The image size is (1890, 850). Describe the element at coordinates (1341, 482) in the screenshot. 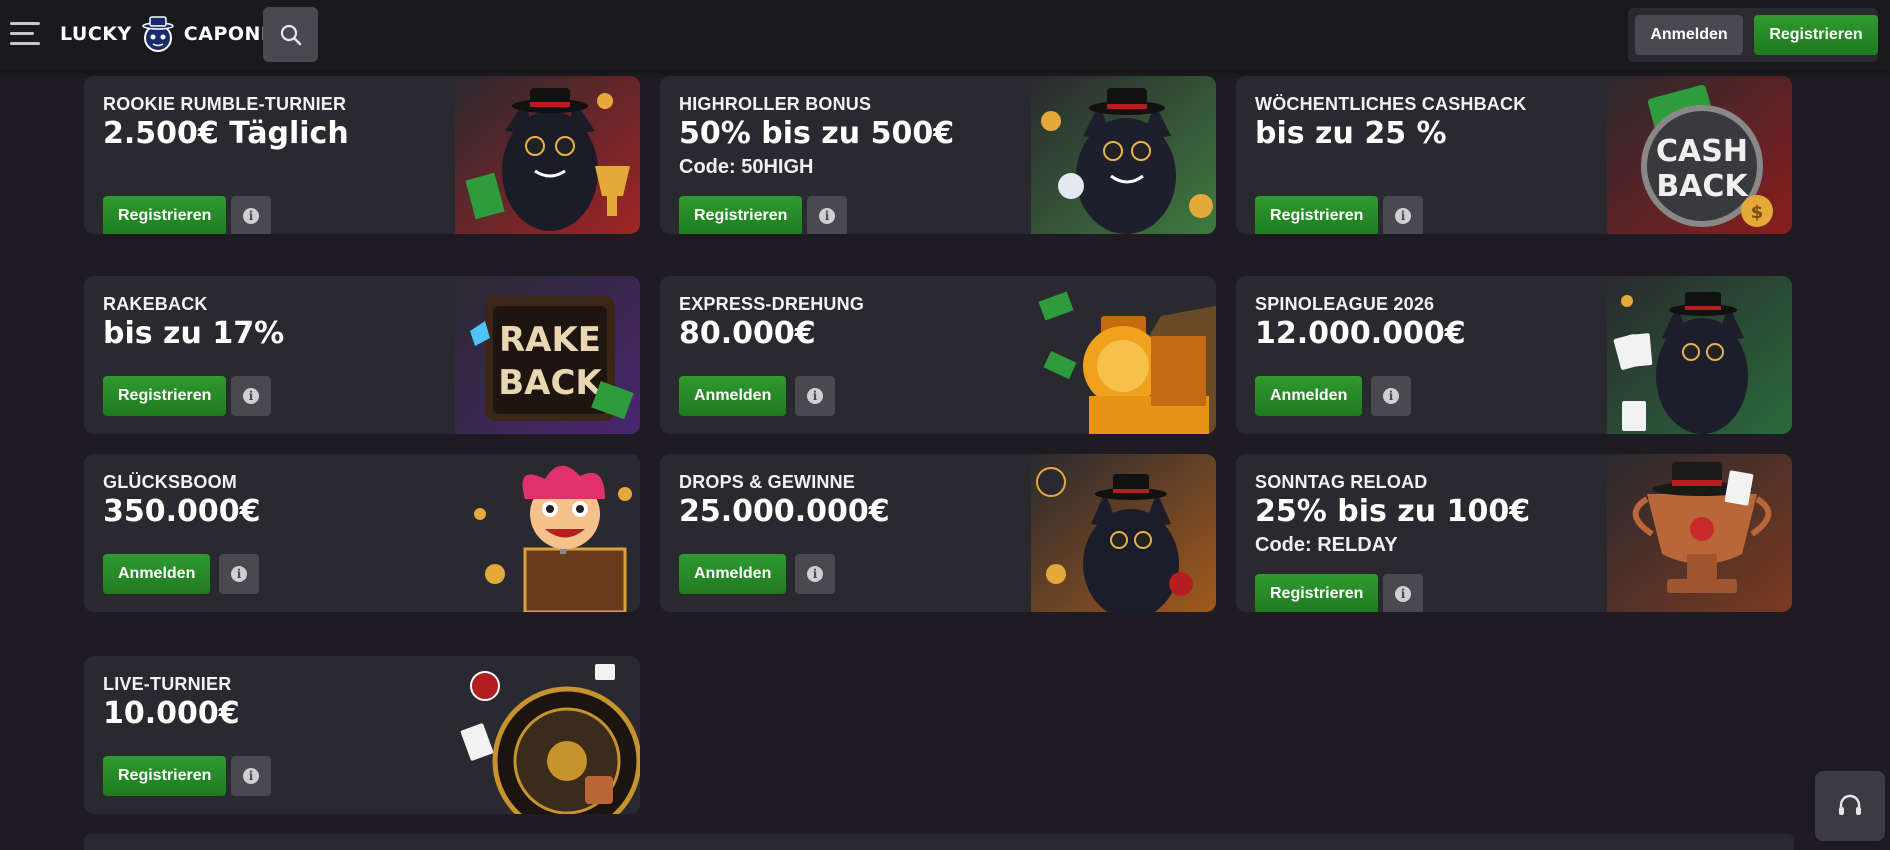

I see `promo-title: SONNTAG RELOAD` at that location.